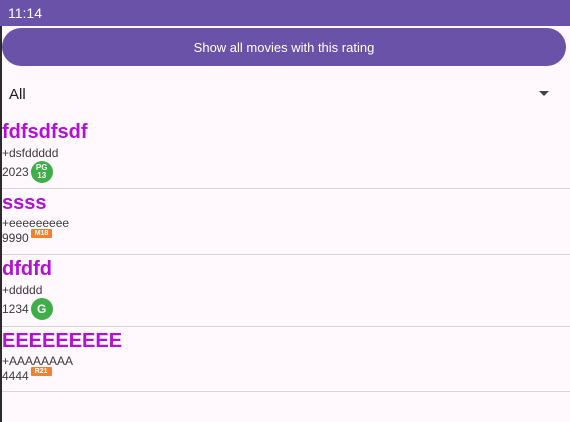  I want to click on status-time: 11:14, so click(25, 13).